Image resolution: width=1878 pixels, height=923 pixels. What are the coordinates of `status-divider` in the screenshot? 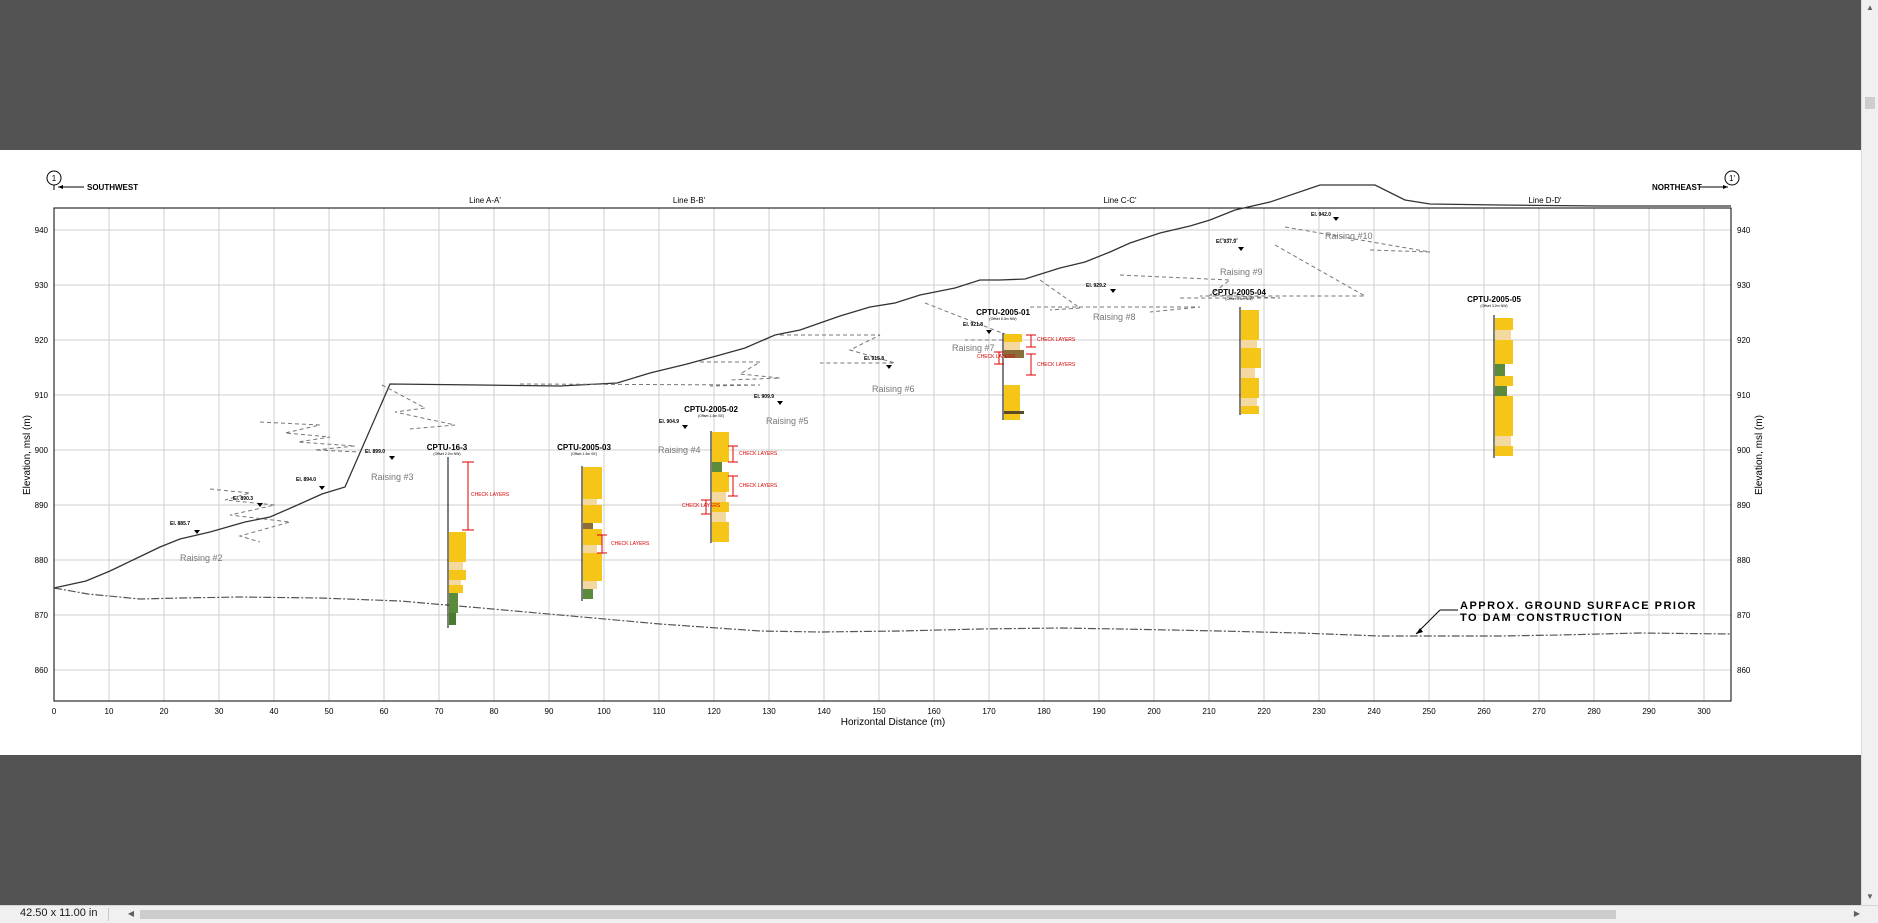 It's located at (108, 914).